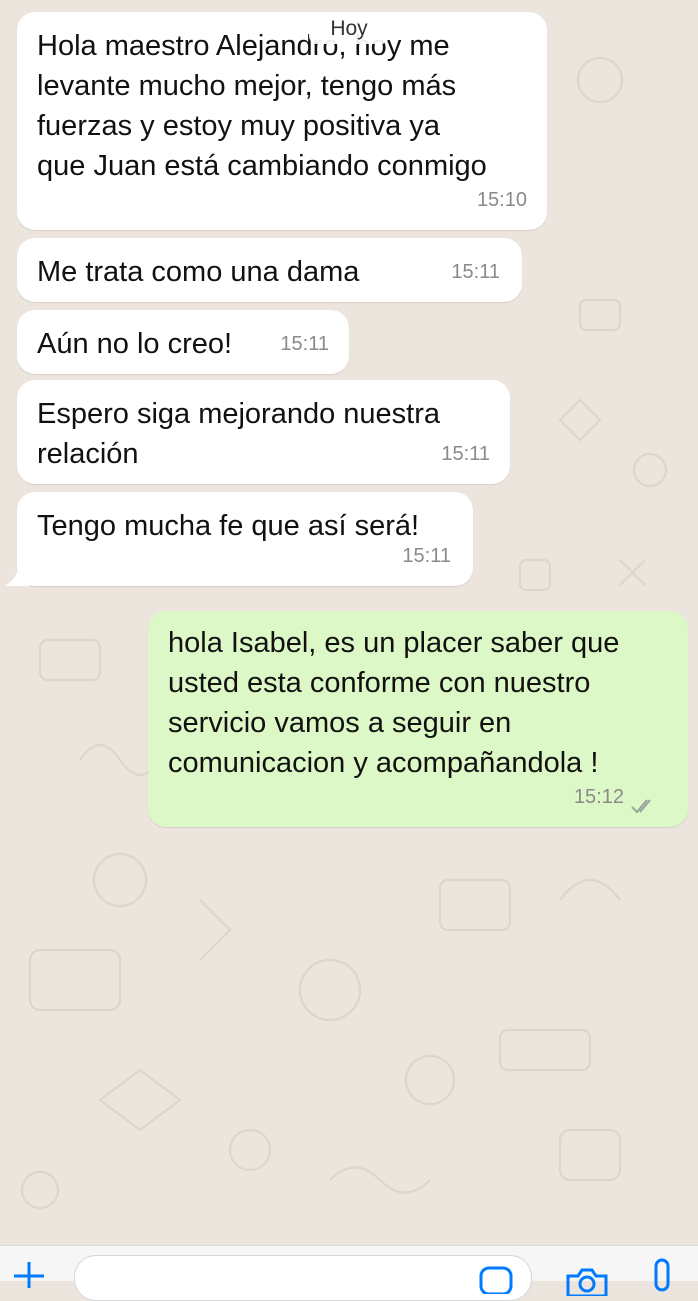  Describe the element at coordinates (239, 434) in the screenshot. I see `message-text: Espero siga mejorando nuestra relación` at that location.